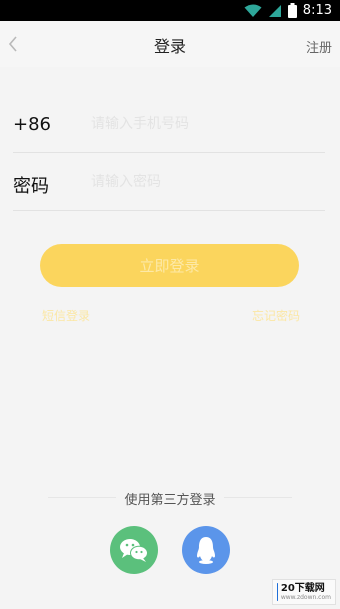 This screenshot has width=340, height=609. I want to click on signal-icon, so click(274, 10).